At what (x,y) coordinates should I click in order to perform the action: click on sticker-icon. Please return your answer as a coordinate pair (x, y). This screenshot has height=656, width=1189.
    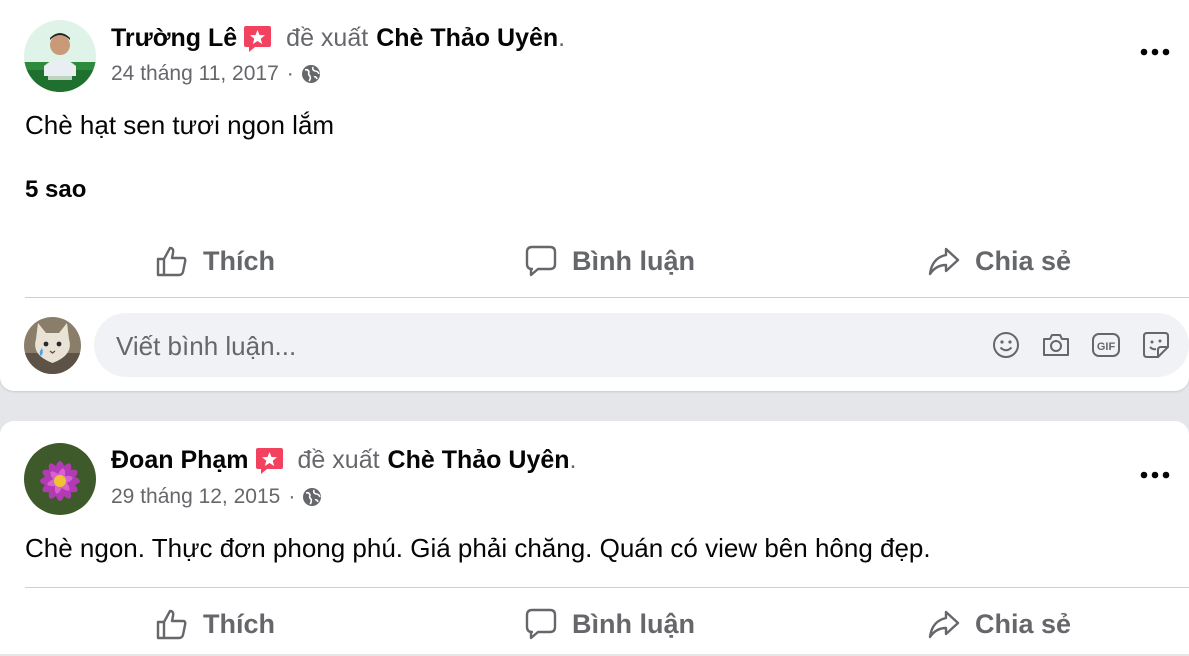
    Looking at the image, I should click on (1156, 345).